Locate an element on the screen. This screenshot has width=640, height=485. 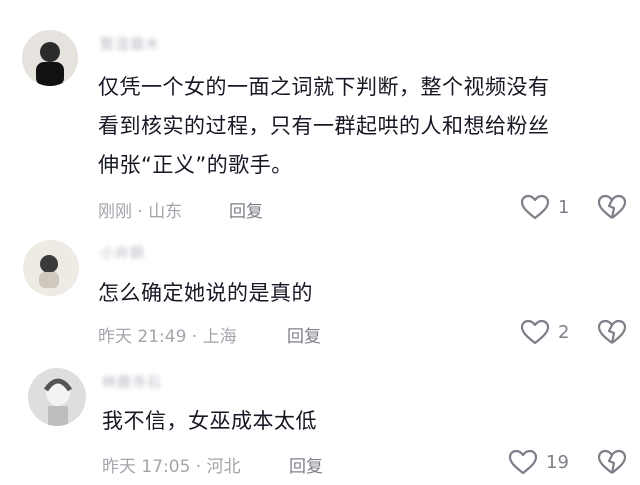
like-count: 2 is located at coordinates (564, 332).